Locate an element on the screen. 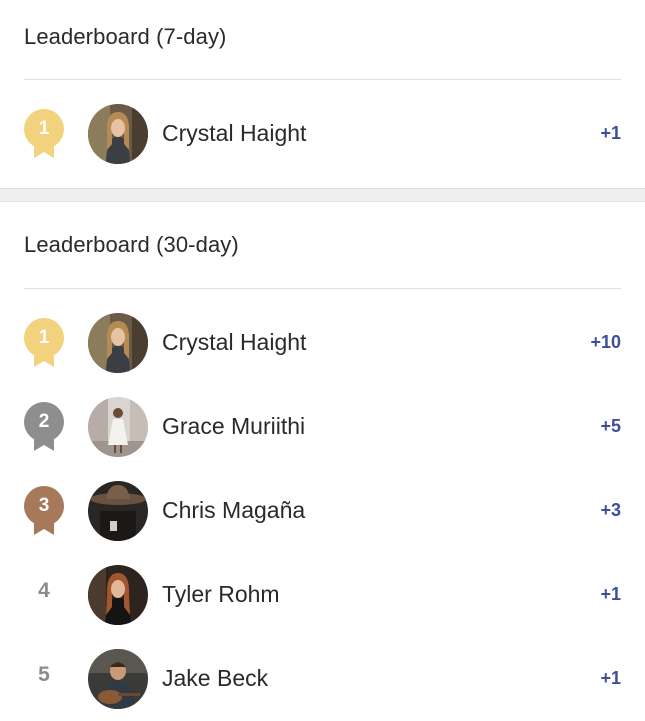 The height and width of the screenshot is (721, 645). user-name: Chris Magaña is located at coordinates (233, 510).